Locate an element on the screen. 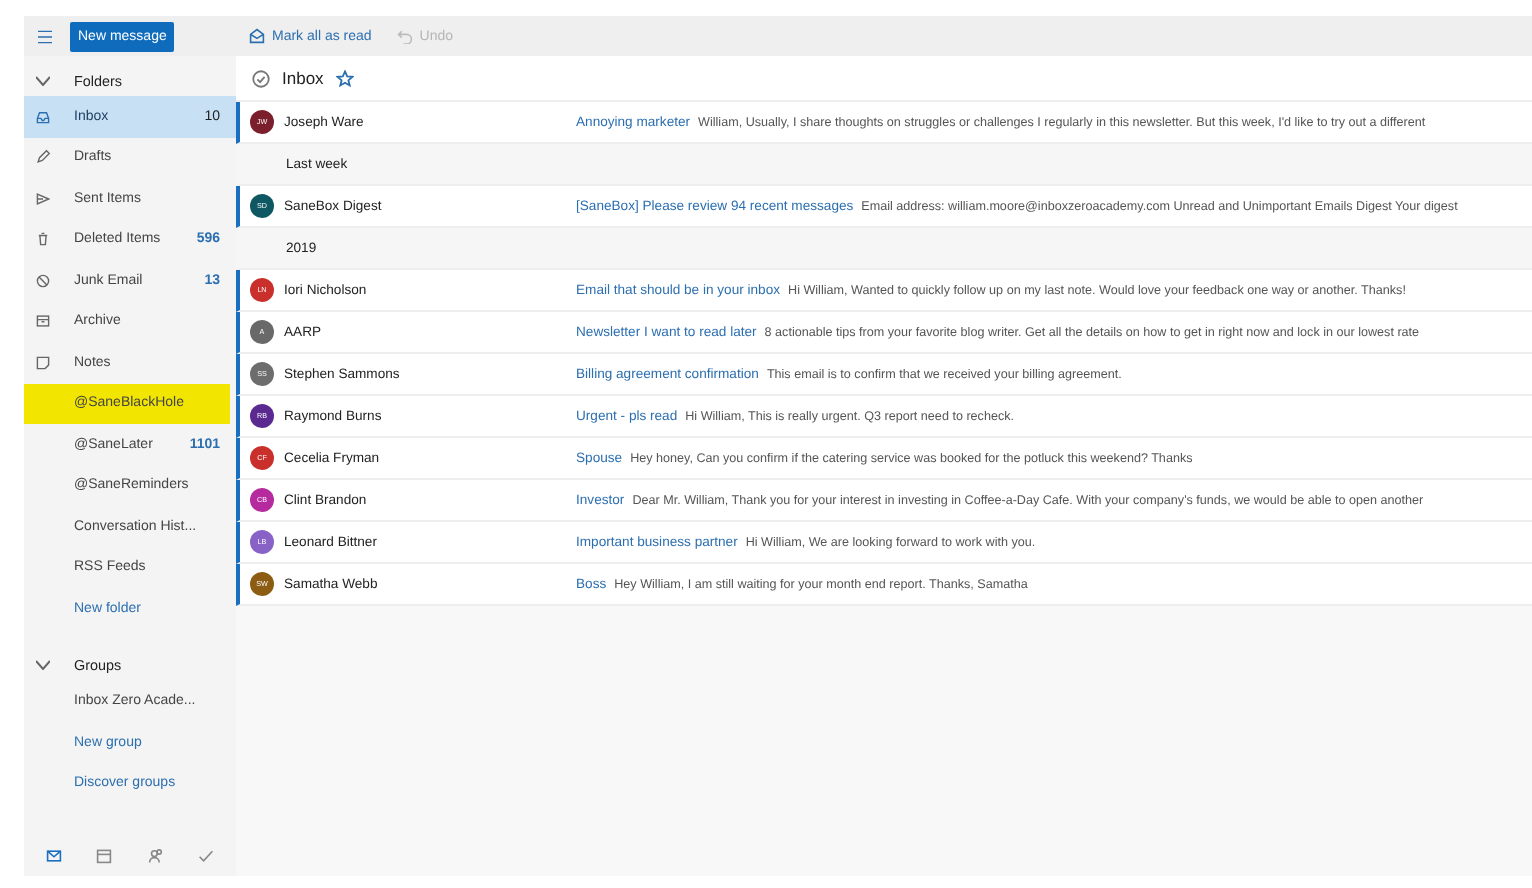 The image size is (1532, 888). star-icon is located at coordinates (344, 78).